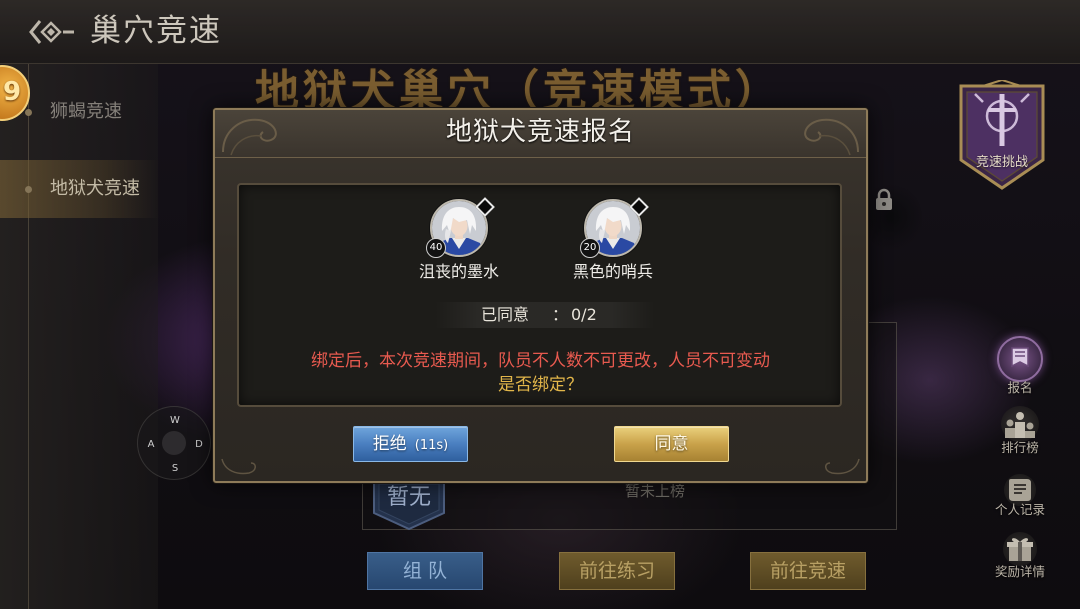 Image resolution: width=1080 pixels, height=609 pixels. What do you see at coordinates (540, 132) in the screenshot?
I see `dialog-title: 地狱犬竞速报名` at bounding box center [540, 132].